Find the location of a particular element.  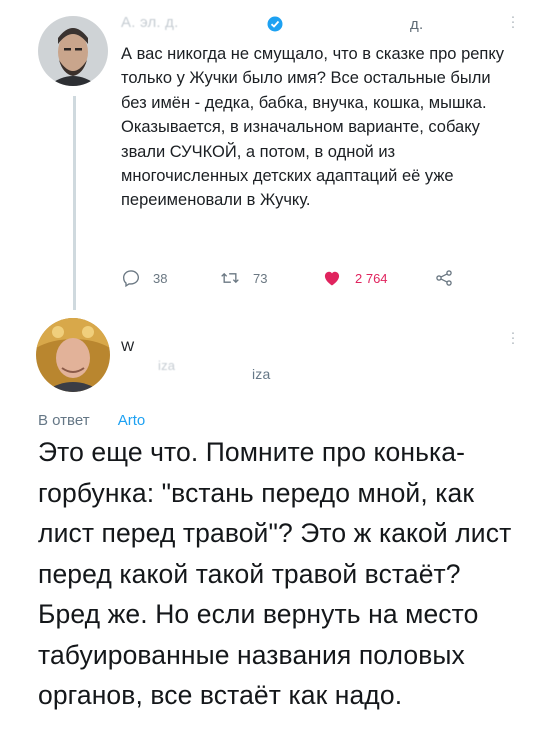

heart-icon is located at coordinates (332, 278).